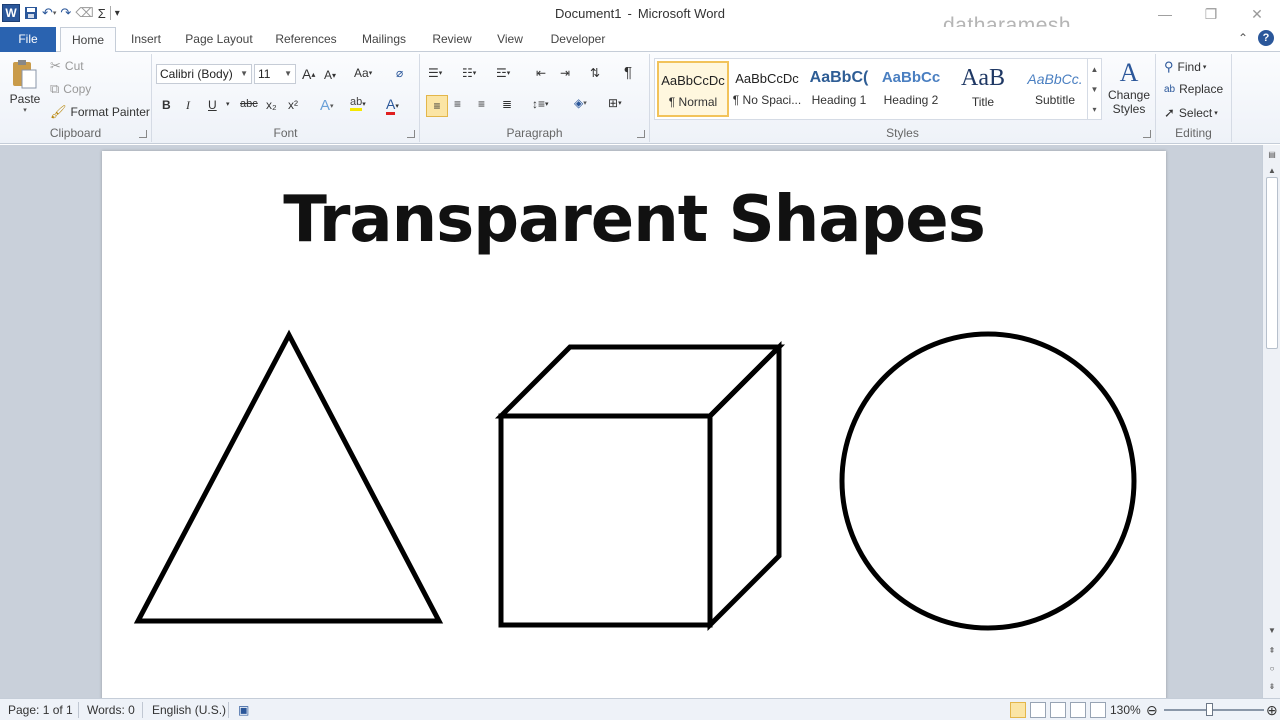 The height and width of the screenshot is (720, 1280). I want to click on status-separator, so click(228, 710).